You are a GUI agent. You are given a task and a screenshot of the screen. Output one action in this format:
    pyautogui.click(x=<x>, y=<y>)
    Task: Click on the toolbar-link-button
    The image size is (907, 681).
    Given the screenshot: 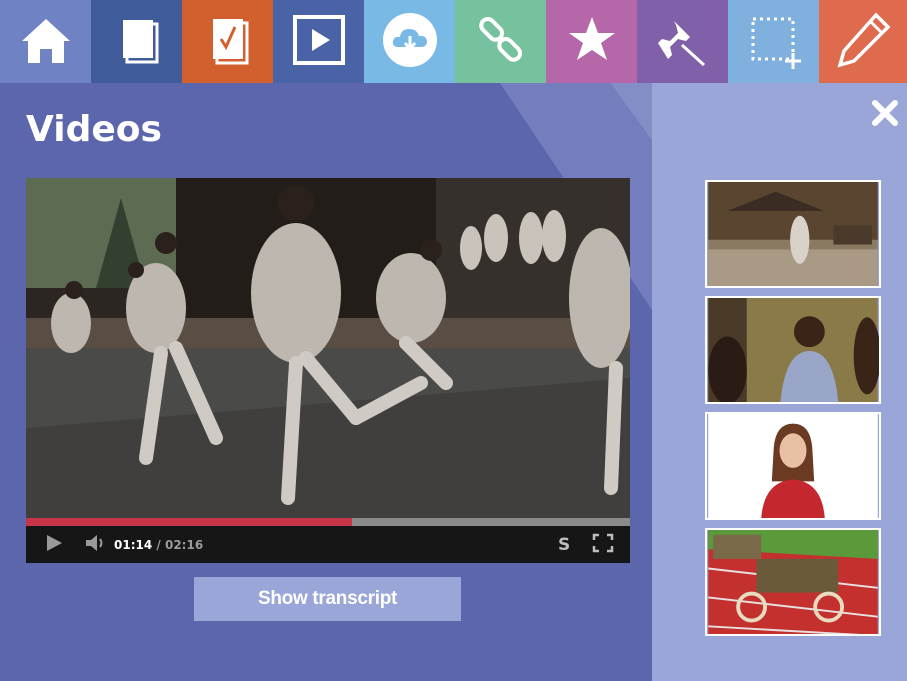 What is the action you would take?
    pyautogui.click(x=500, y=41)
    